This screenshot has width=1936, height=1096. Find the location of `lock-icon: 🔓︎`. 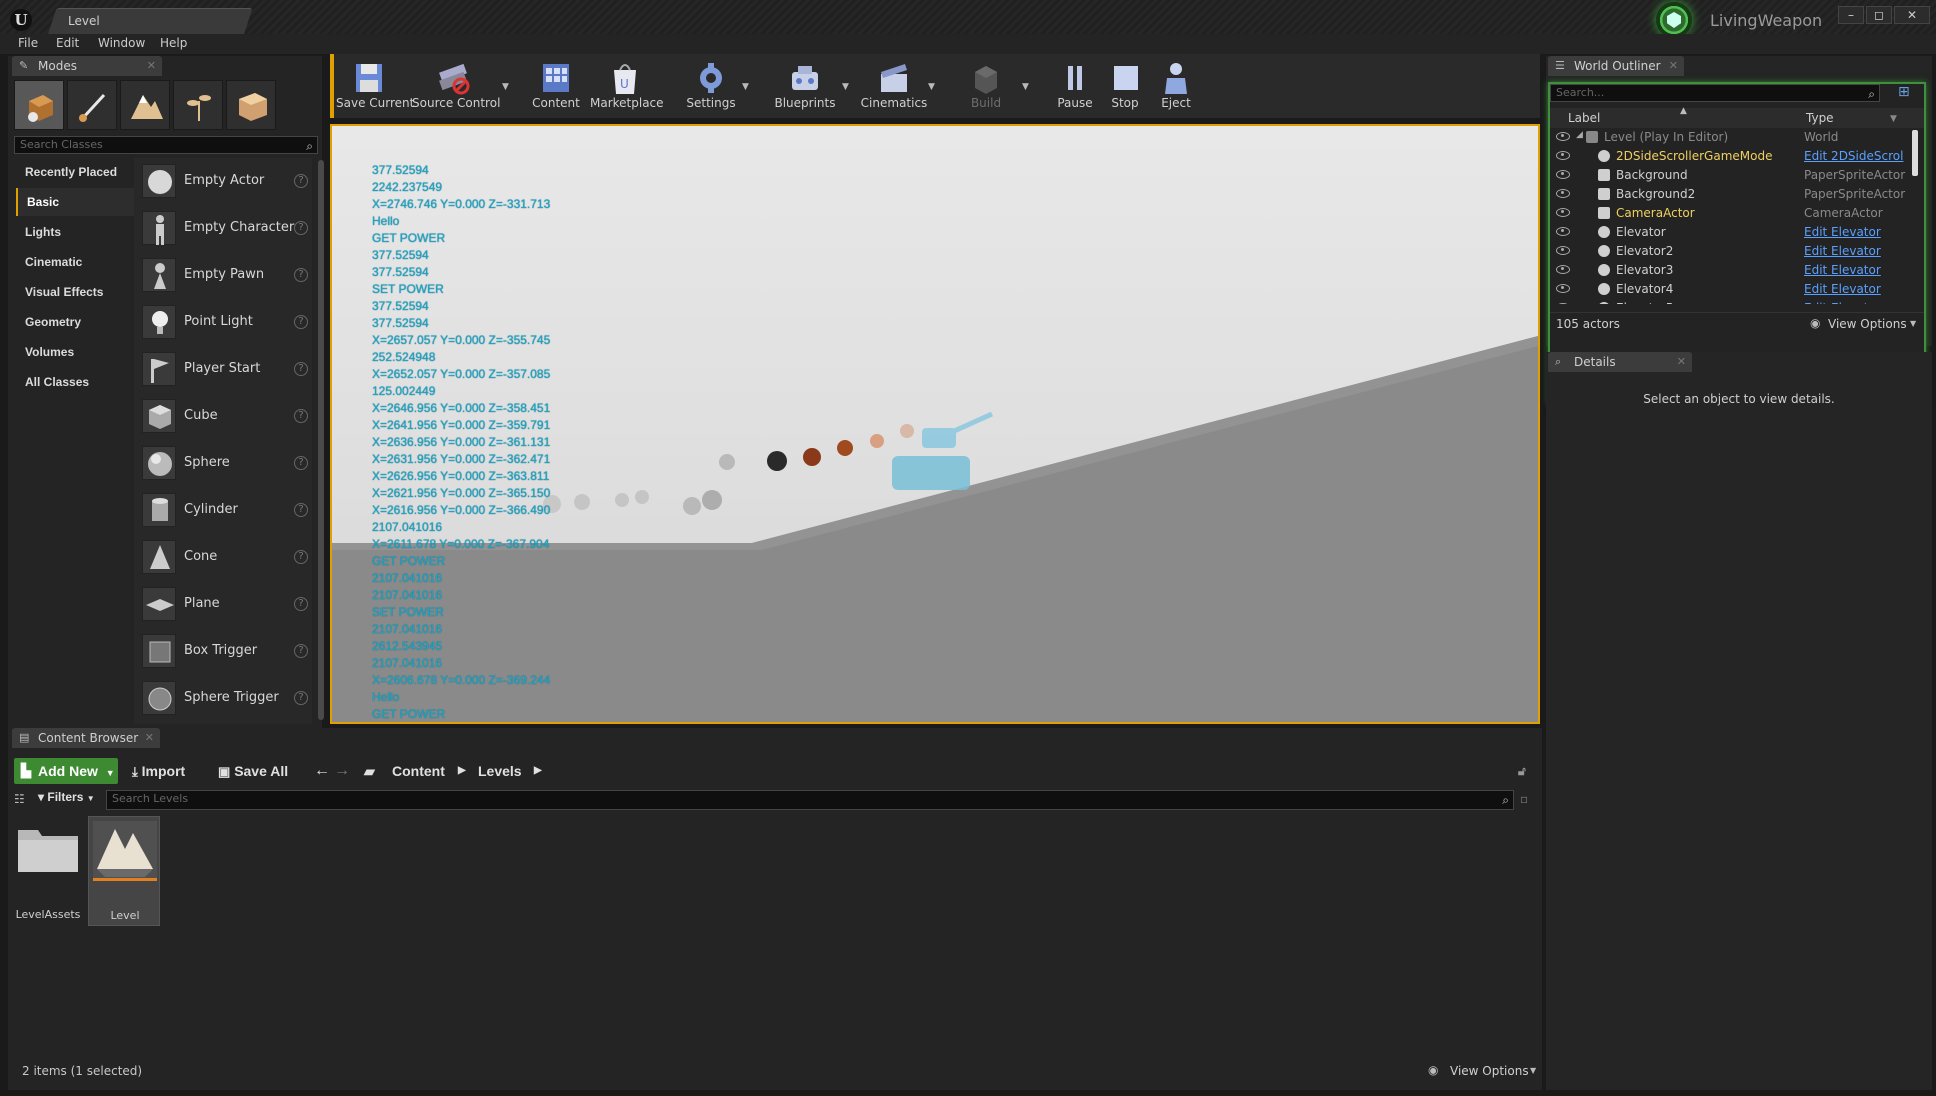

lock-icon: 🔓︎ is located at coordinates (1522, 771).